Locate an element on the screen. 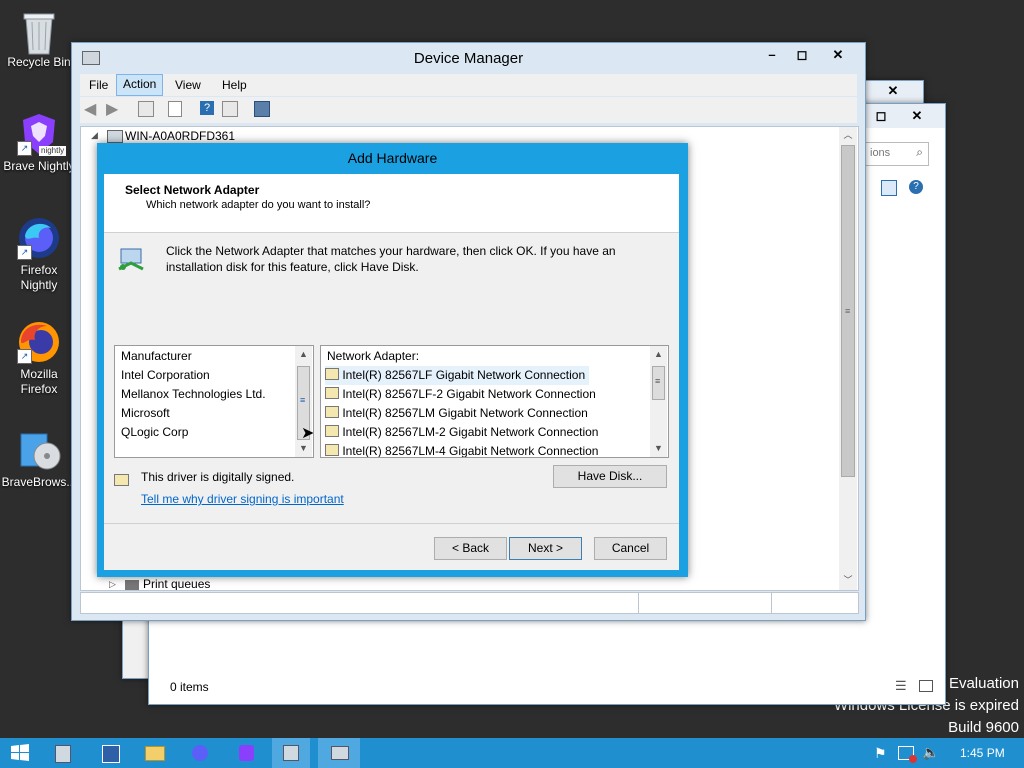 The image size is (1024, 768). status-bar is located at coordinates (469, 603).